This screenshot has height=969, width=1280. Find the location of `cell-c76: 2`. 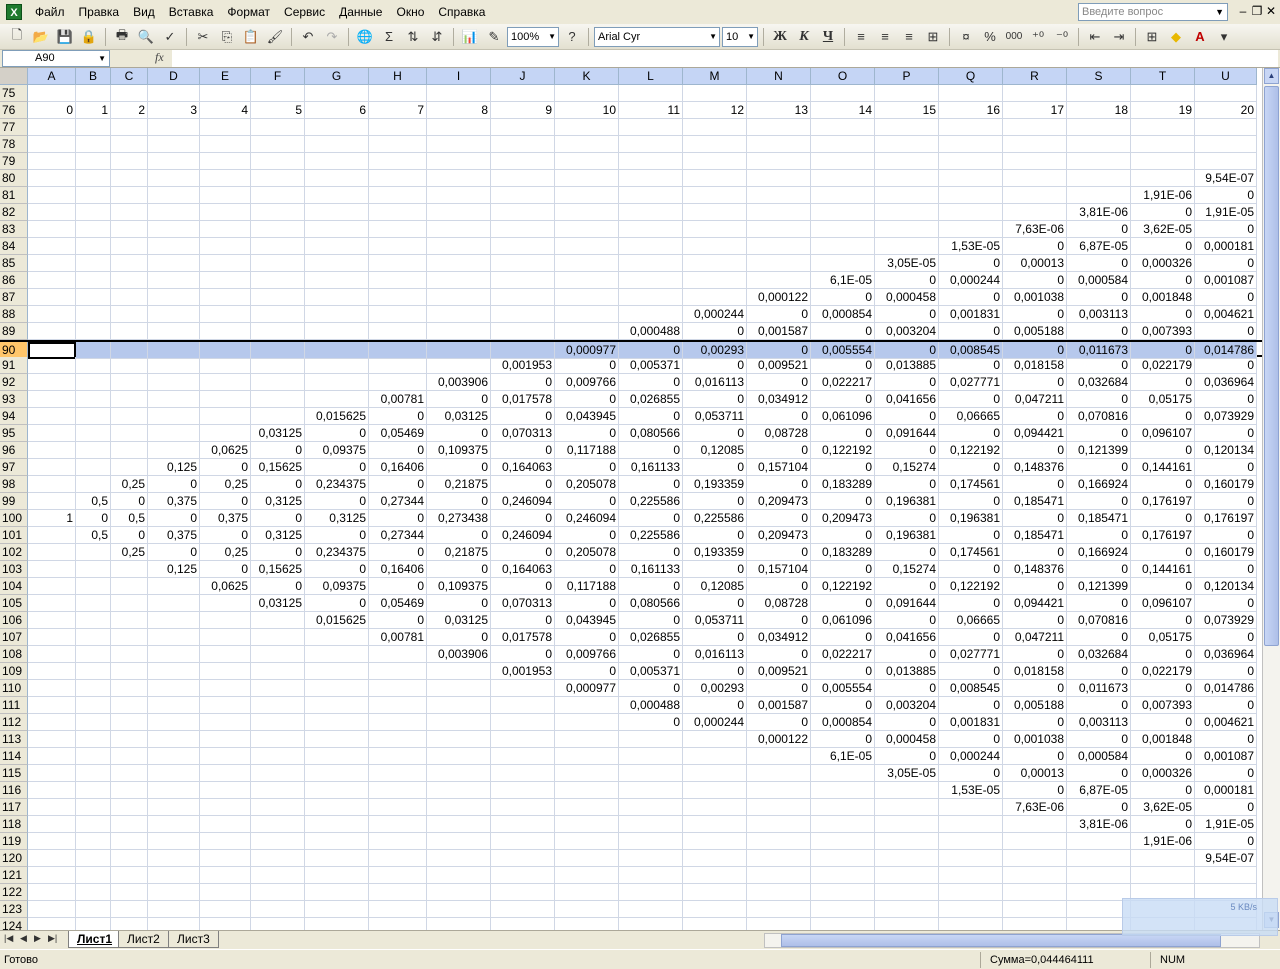

cell-c76: 2 is located at coordinates (129, 110).